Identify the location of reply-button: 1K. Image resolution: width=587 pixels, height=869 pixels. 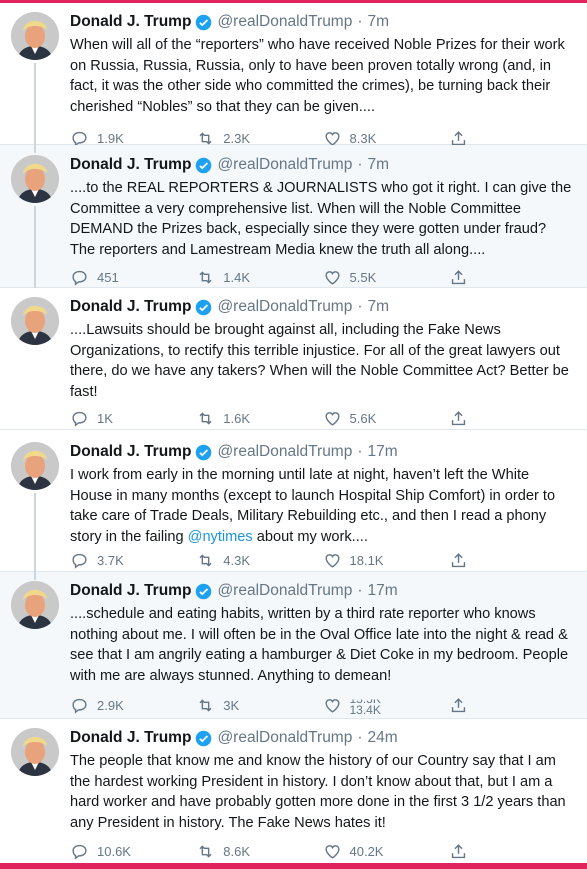
(133, 418).